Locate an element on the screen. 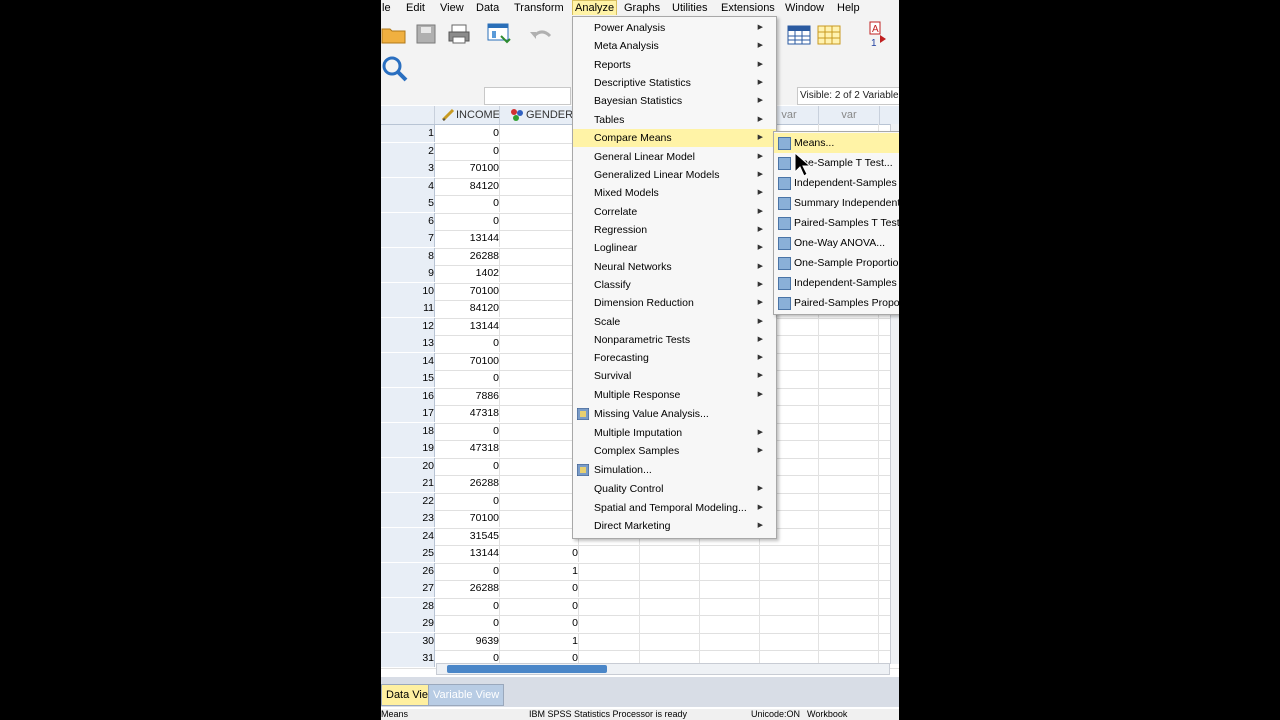  column-header-income: INCOME is located at coordinates (467, 115).